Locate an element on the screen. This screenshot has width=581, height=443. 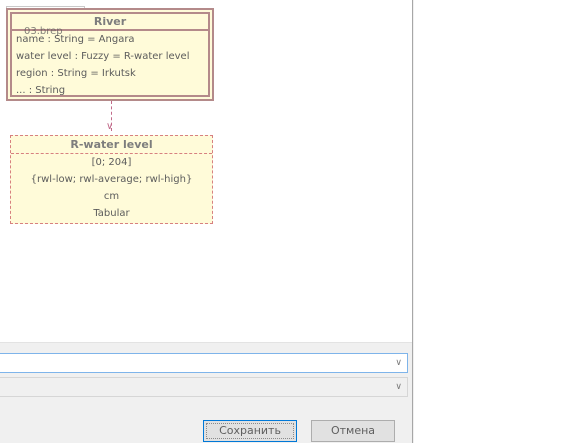
tooltip-label: 03.brep is located at coordinates (43, 31).